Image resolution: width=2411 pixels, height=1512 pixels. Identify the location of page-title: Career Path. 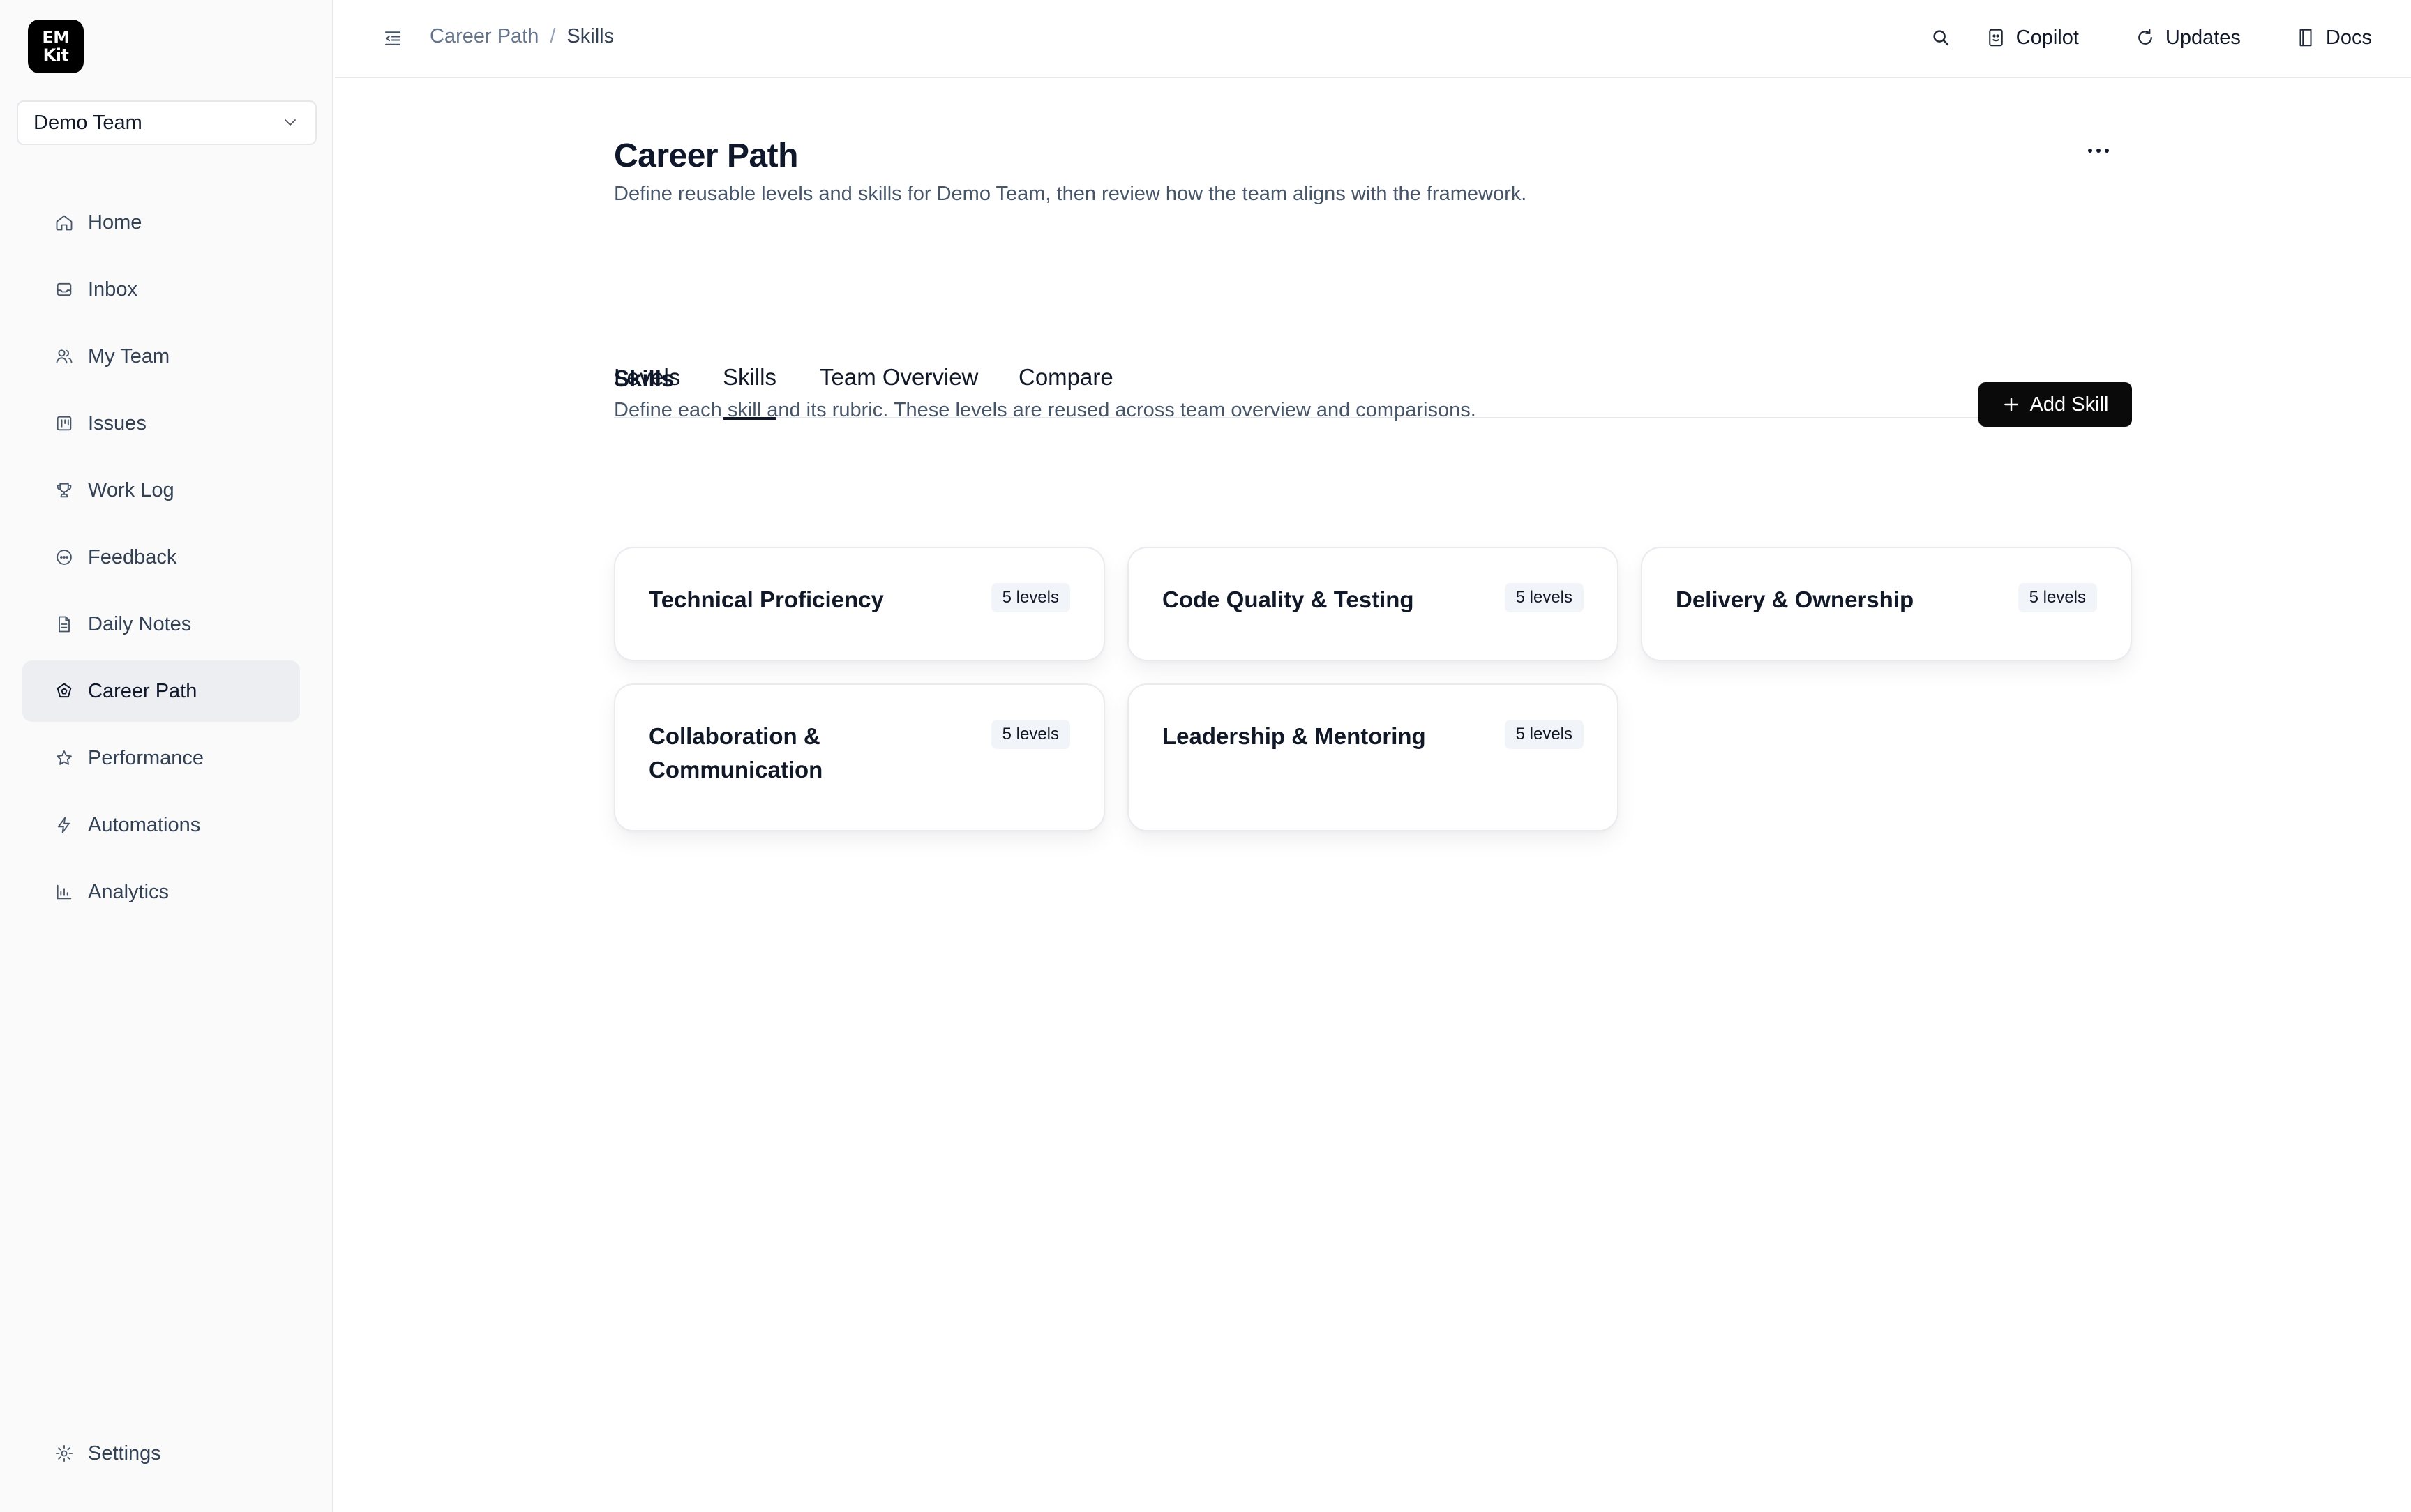
(706, 155).